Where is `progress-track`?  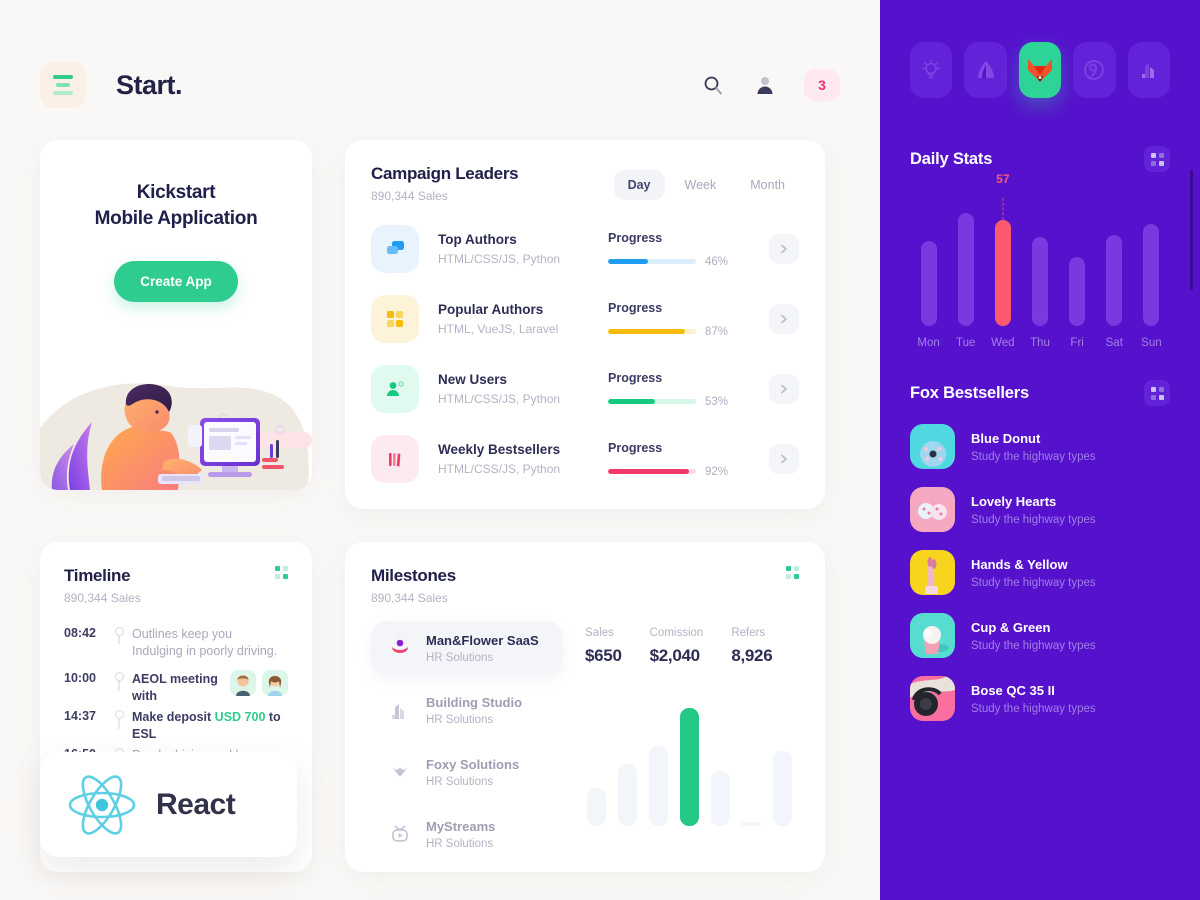 progress-track is located at coordinates (652, 401).